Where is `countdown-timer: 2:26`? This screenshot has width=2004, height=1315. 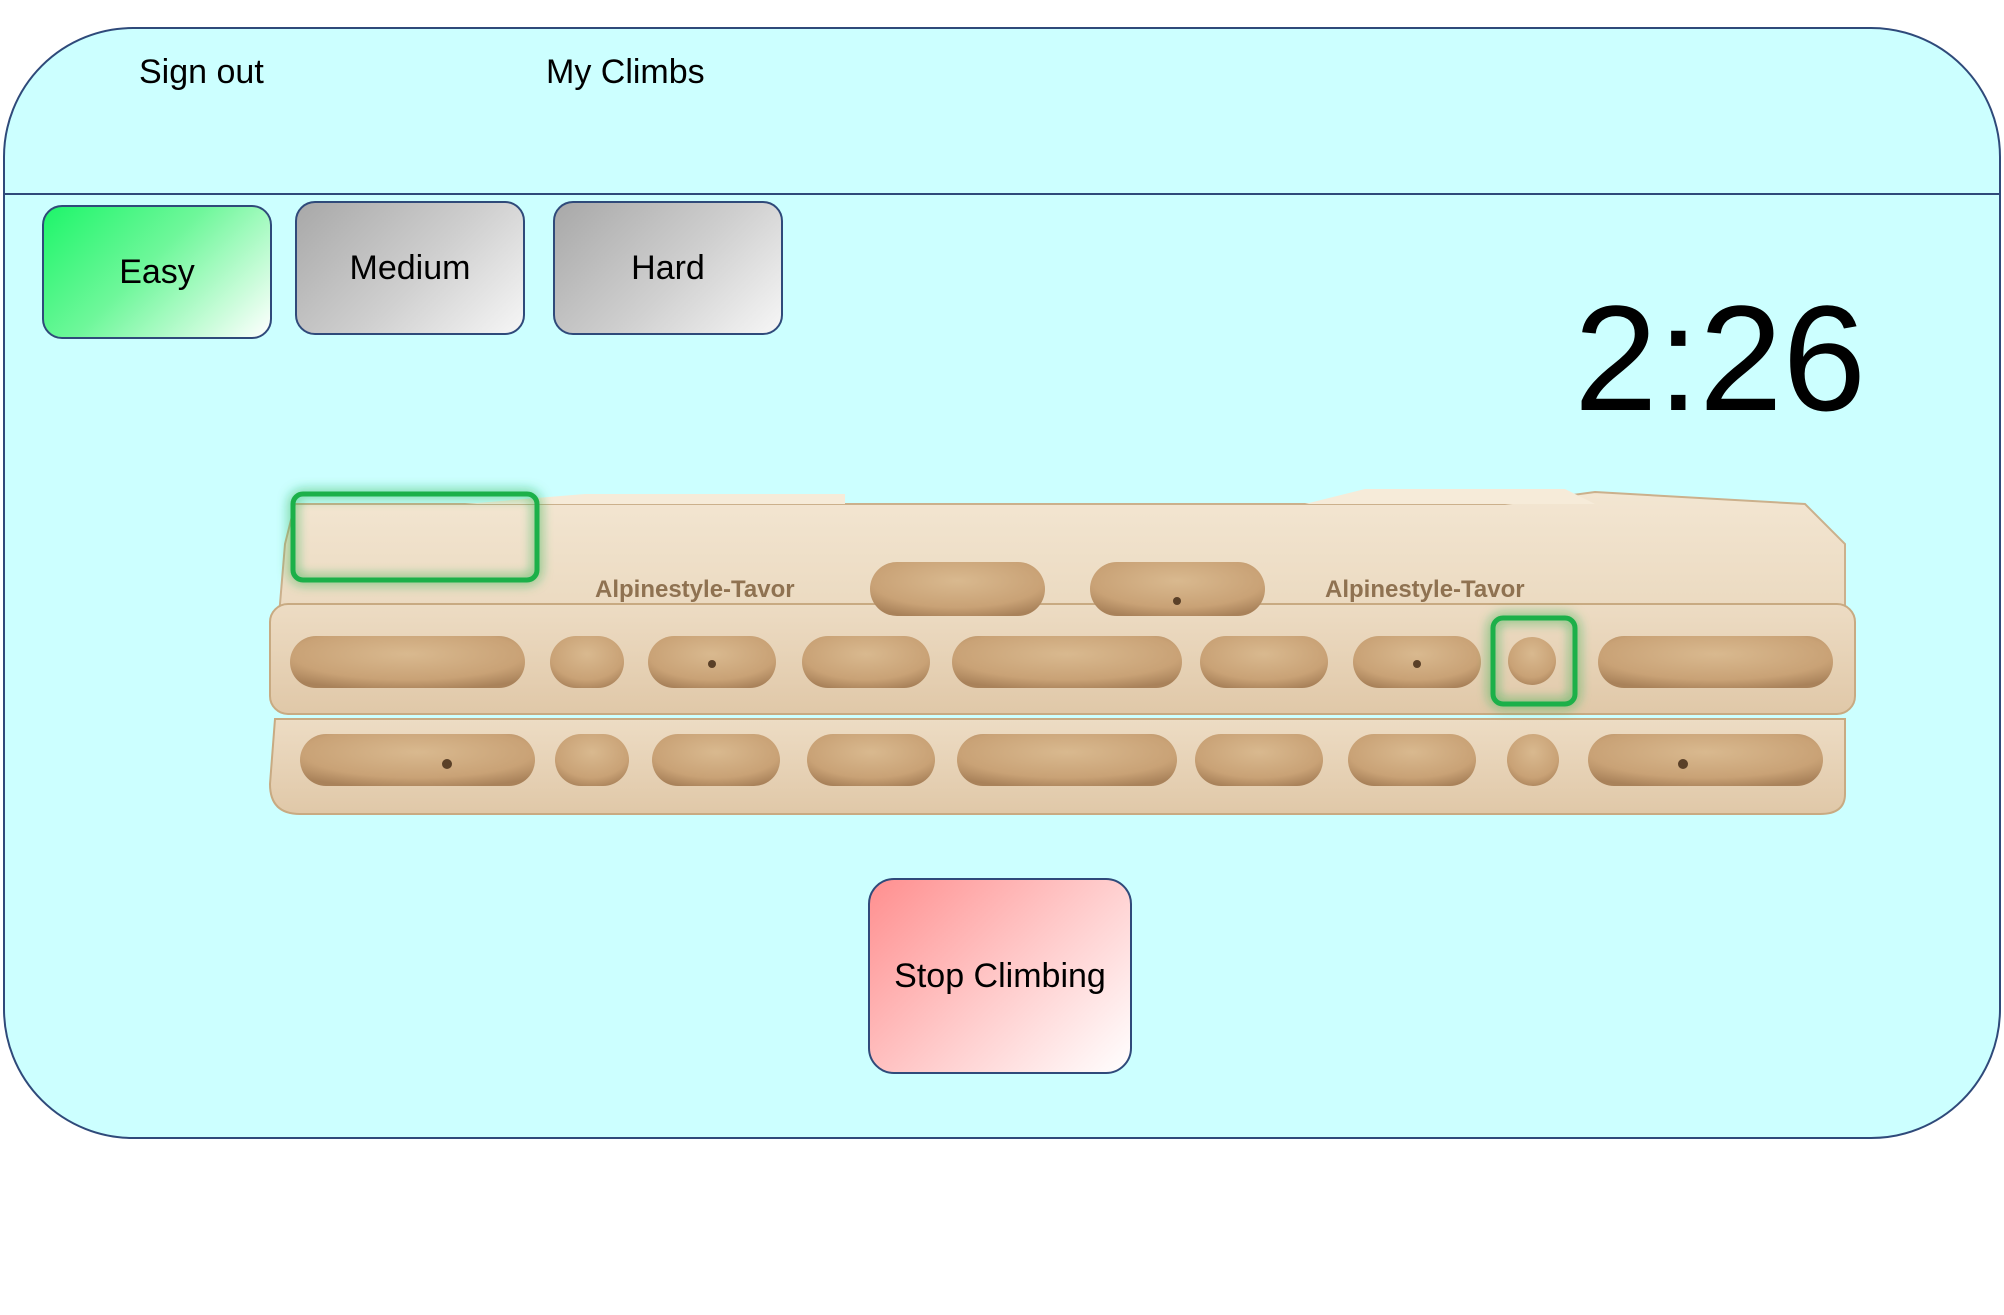
countdown-timer: 2:26 is located at coordinates (1720, 358).